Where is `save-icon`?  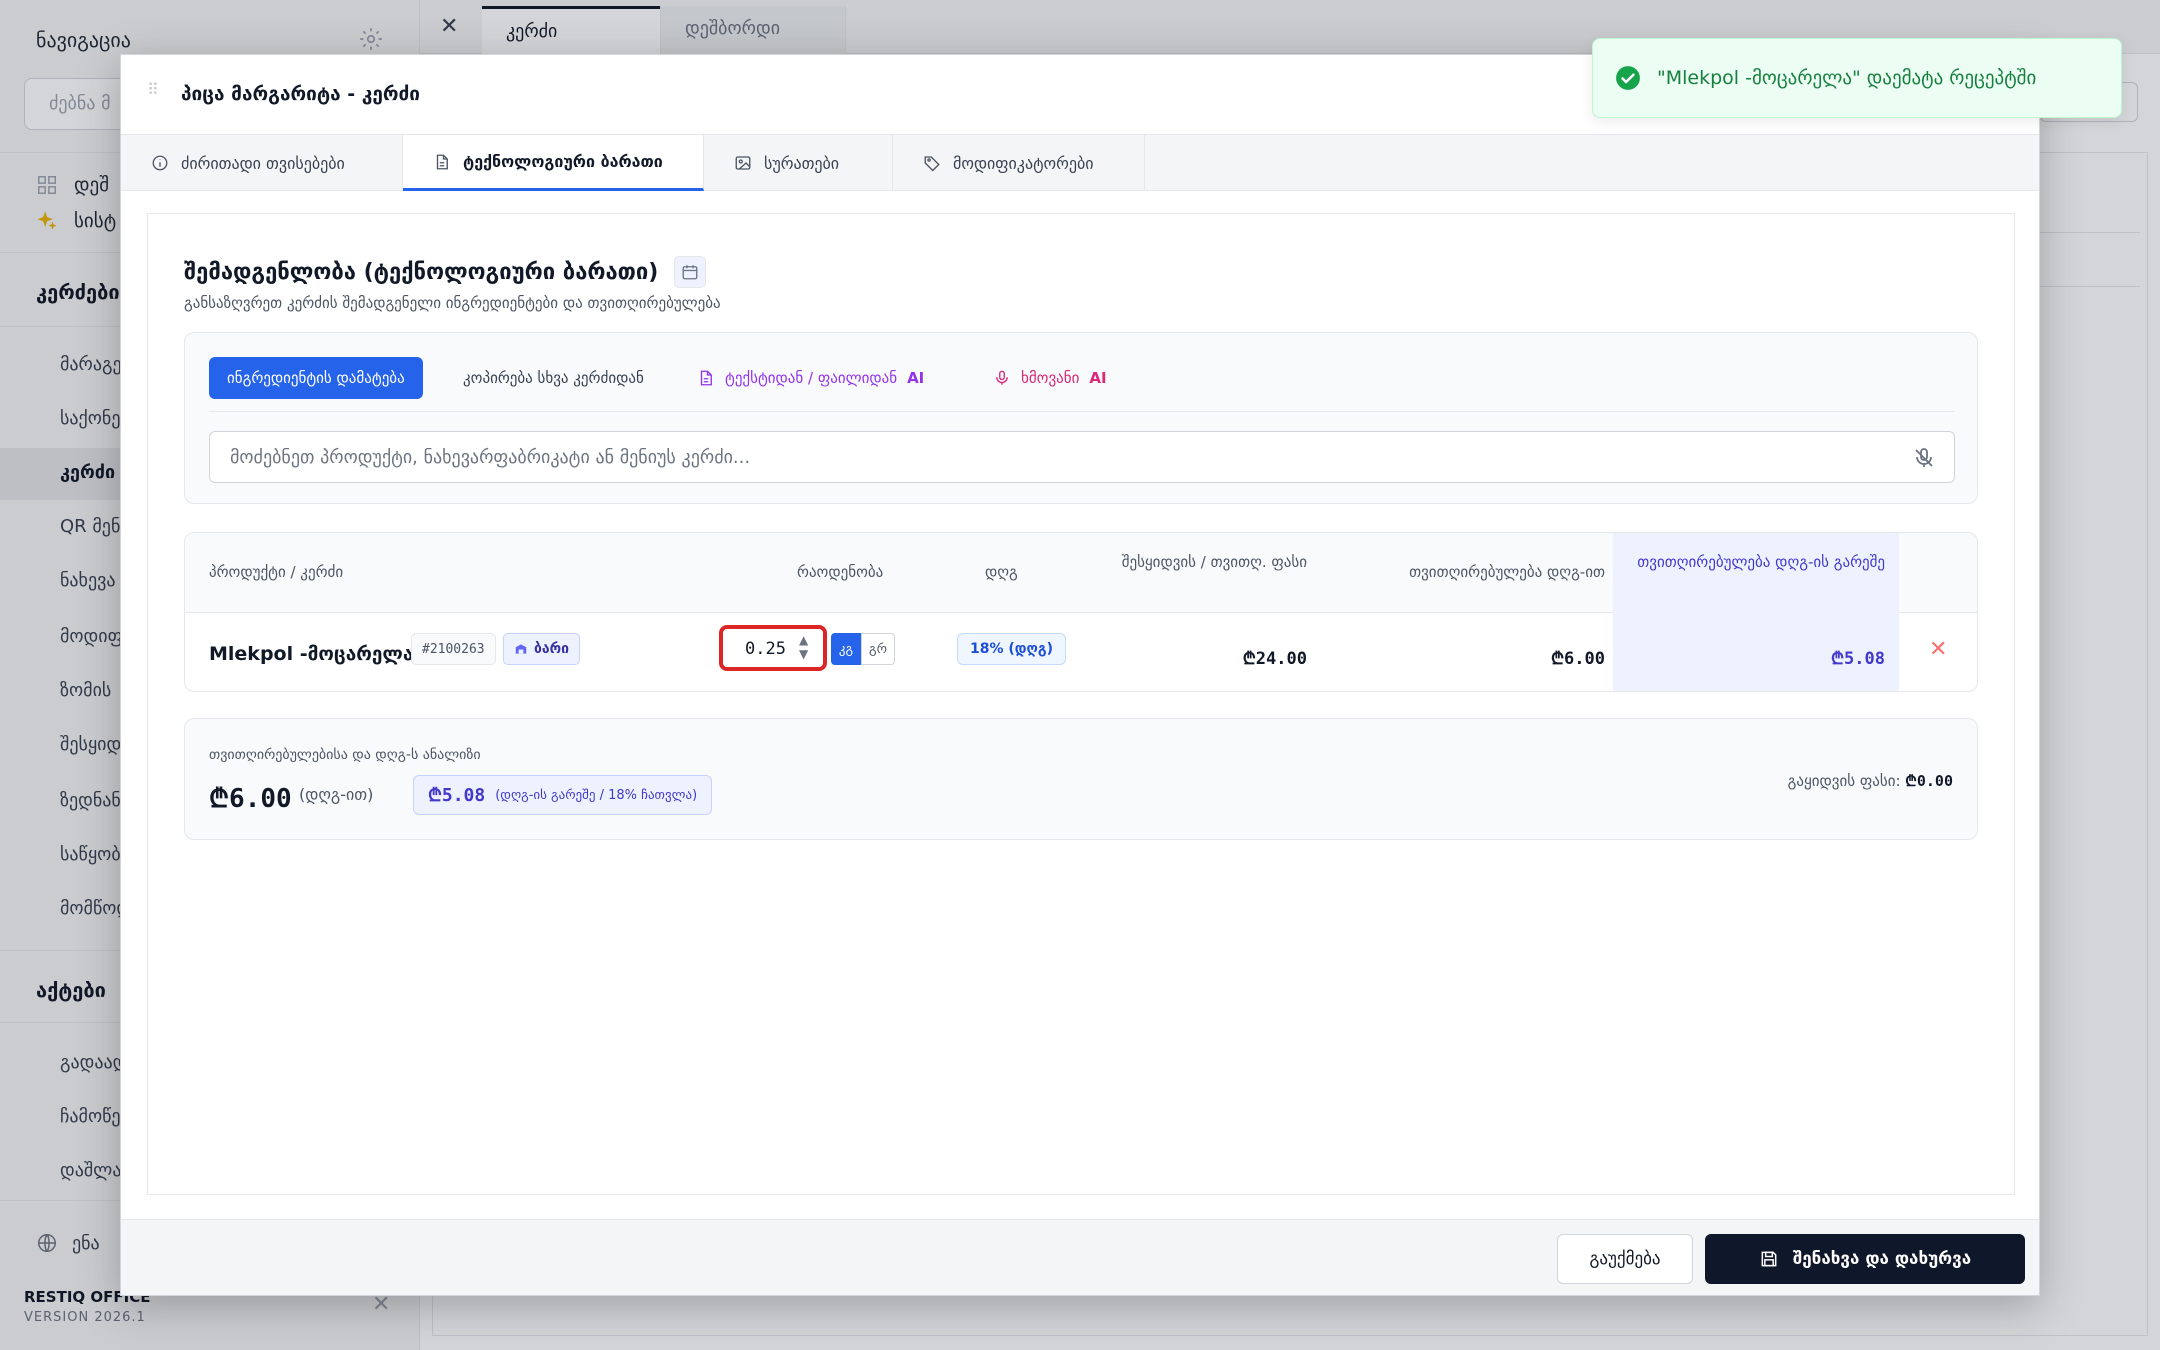
save-icon is located at coordinates (1769, 1259).